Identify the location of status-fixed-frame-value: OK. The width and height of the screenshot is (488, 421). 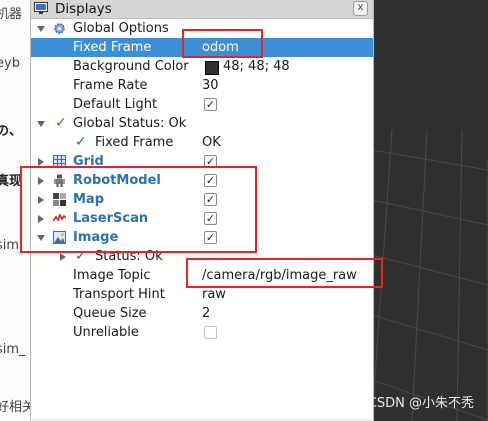
(211, 142).